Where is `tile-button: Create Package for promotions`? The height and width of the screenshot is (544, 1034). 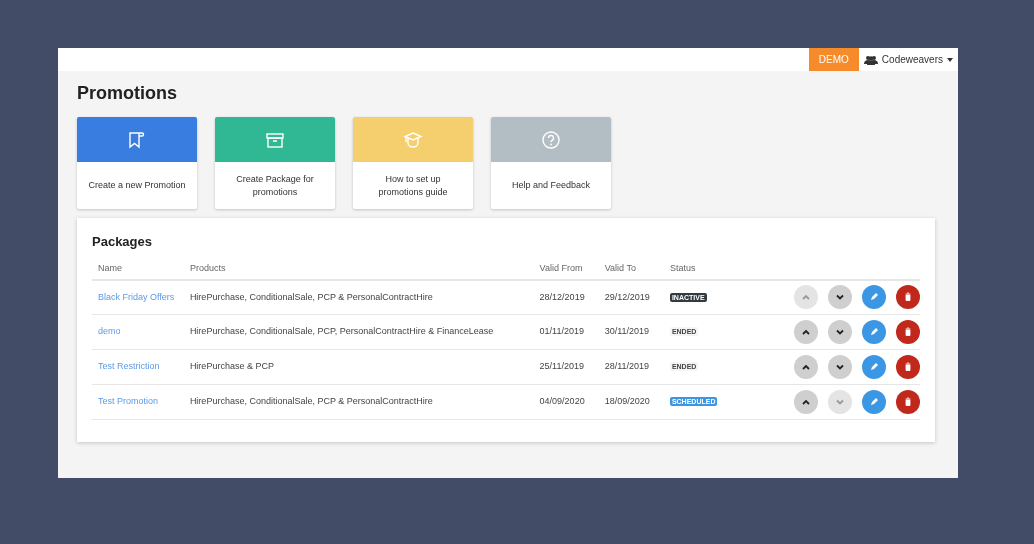
tile-button: Create Package for promotions is located at coordinates (275, 163).